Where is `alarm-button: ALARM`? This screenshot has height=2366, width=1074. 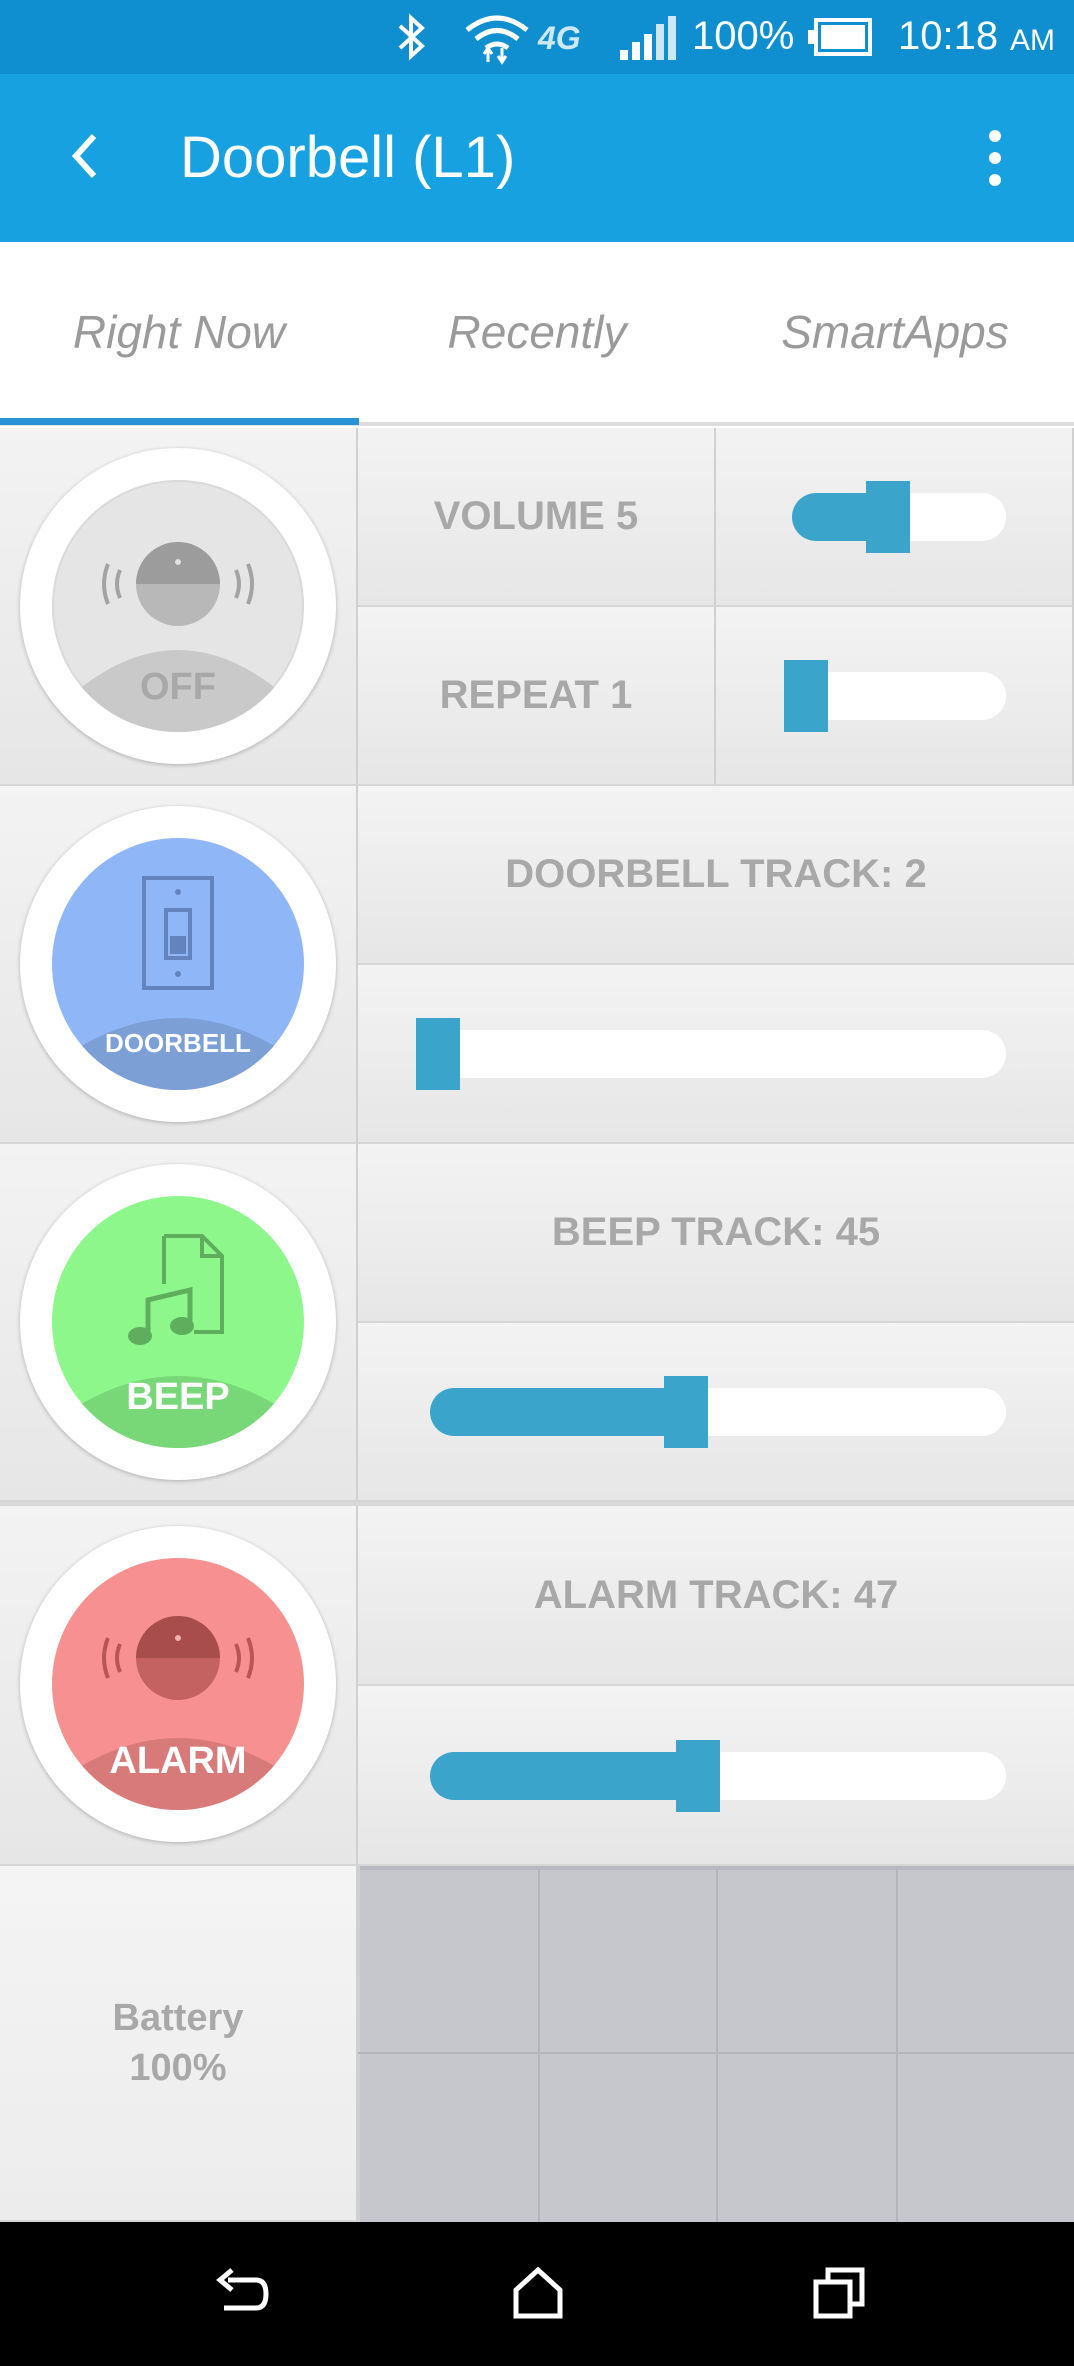
alarm-button: ALARM is located at coordinates (178, 1684).